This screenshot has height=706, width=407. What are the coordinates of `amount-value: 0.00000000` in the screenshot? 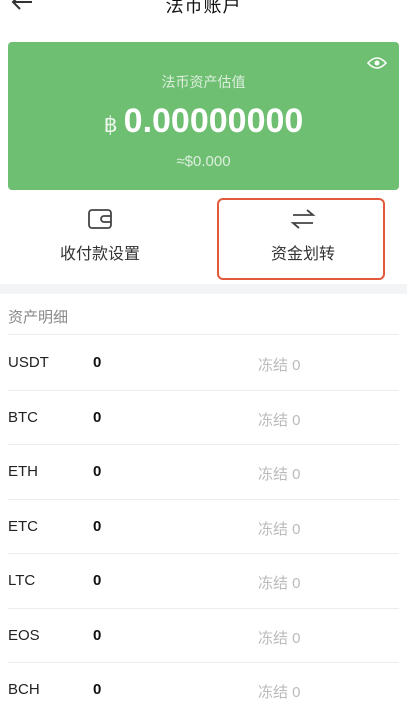 It's located at (213, 121).